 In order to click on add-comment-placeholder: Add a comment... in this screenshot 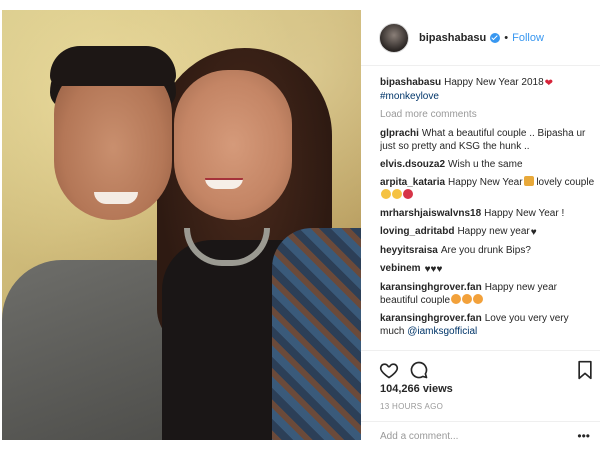, I will do `click(419, 436)`.